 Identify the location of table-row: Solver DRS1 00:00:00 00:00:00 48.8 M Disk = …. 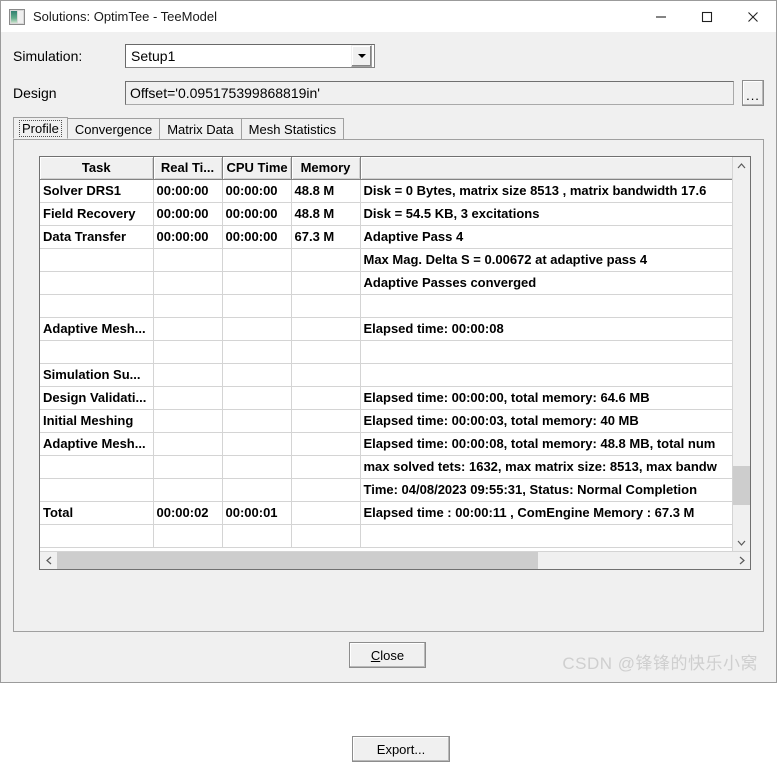
(386, 191).